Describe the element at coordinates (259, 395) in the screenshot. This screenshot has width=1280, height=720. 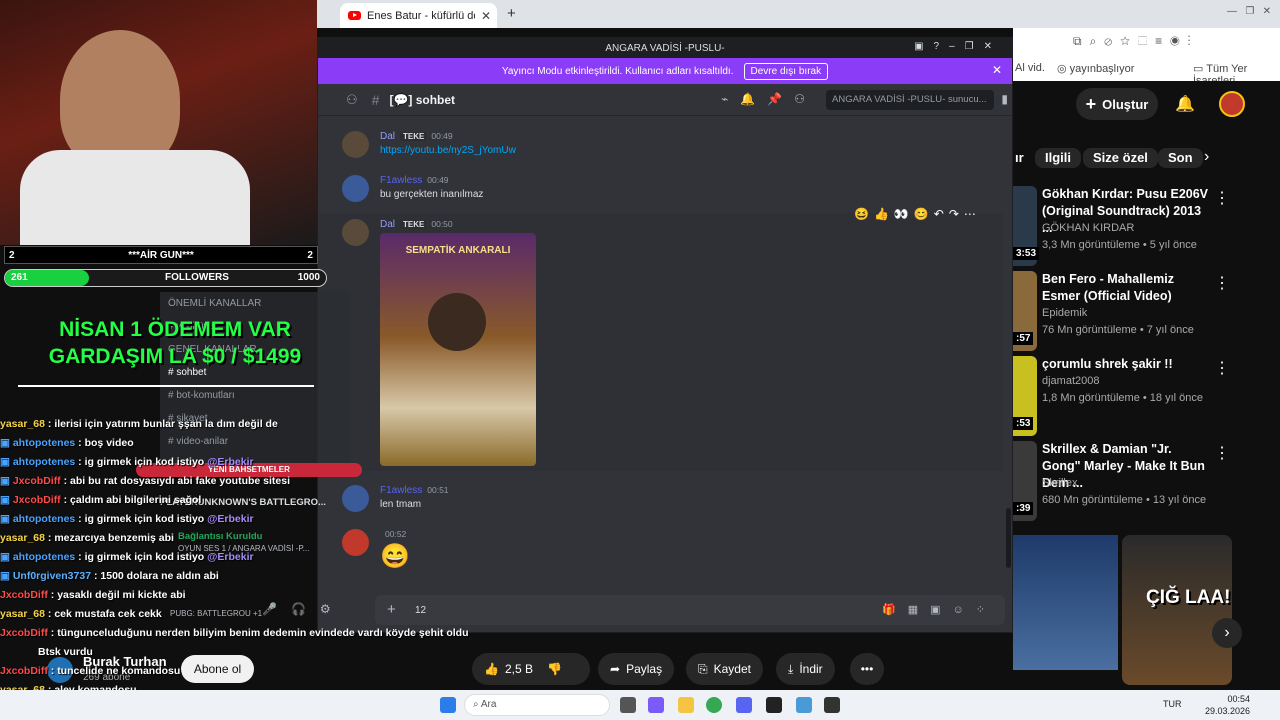
I see `sidebar-channel: # bot-komutları` at that location.